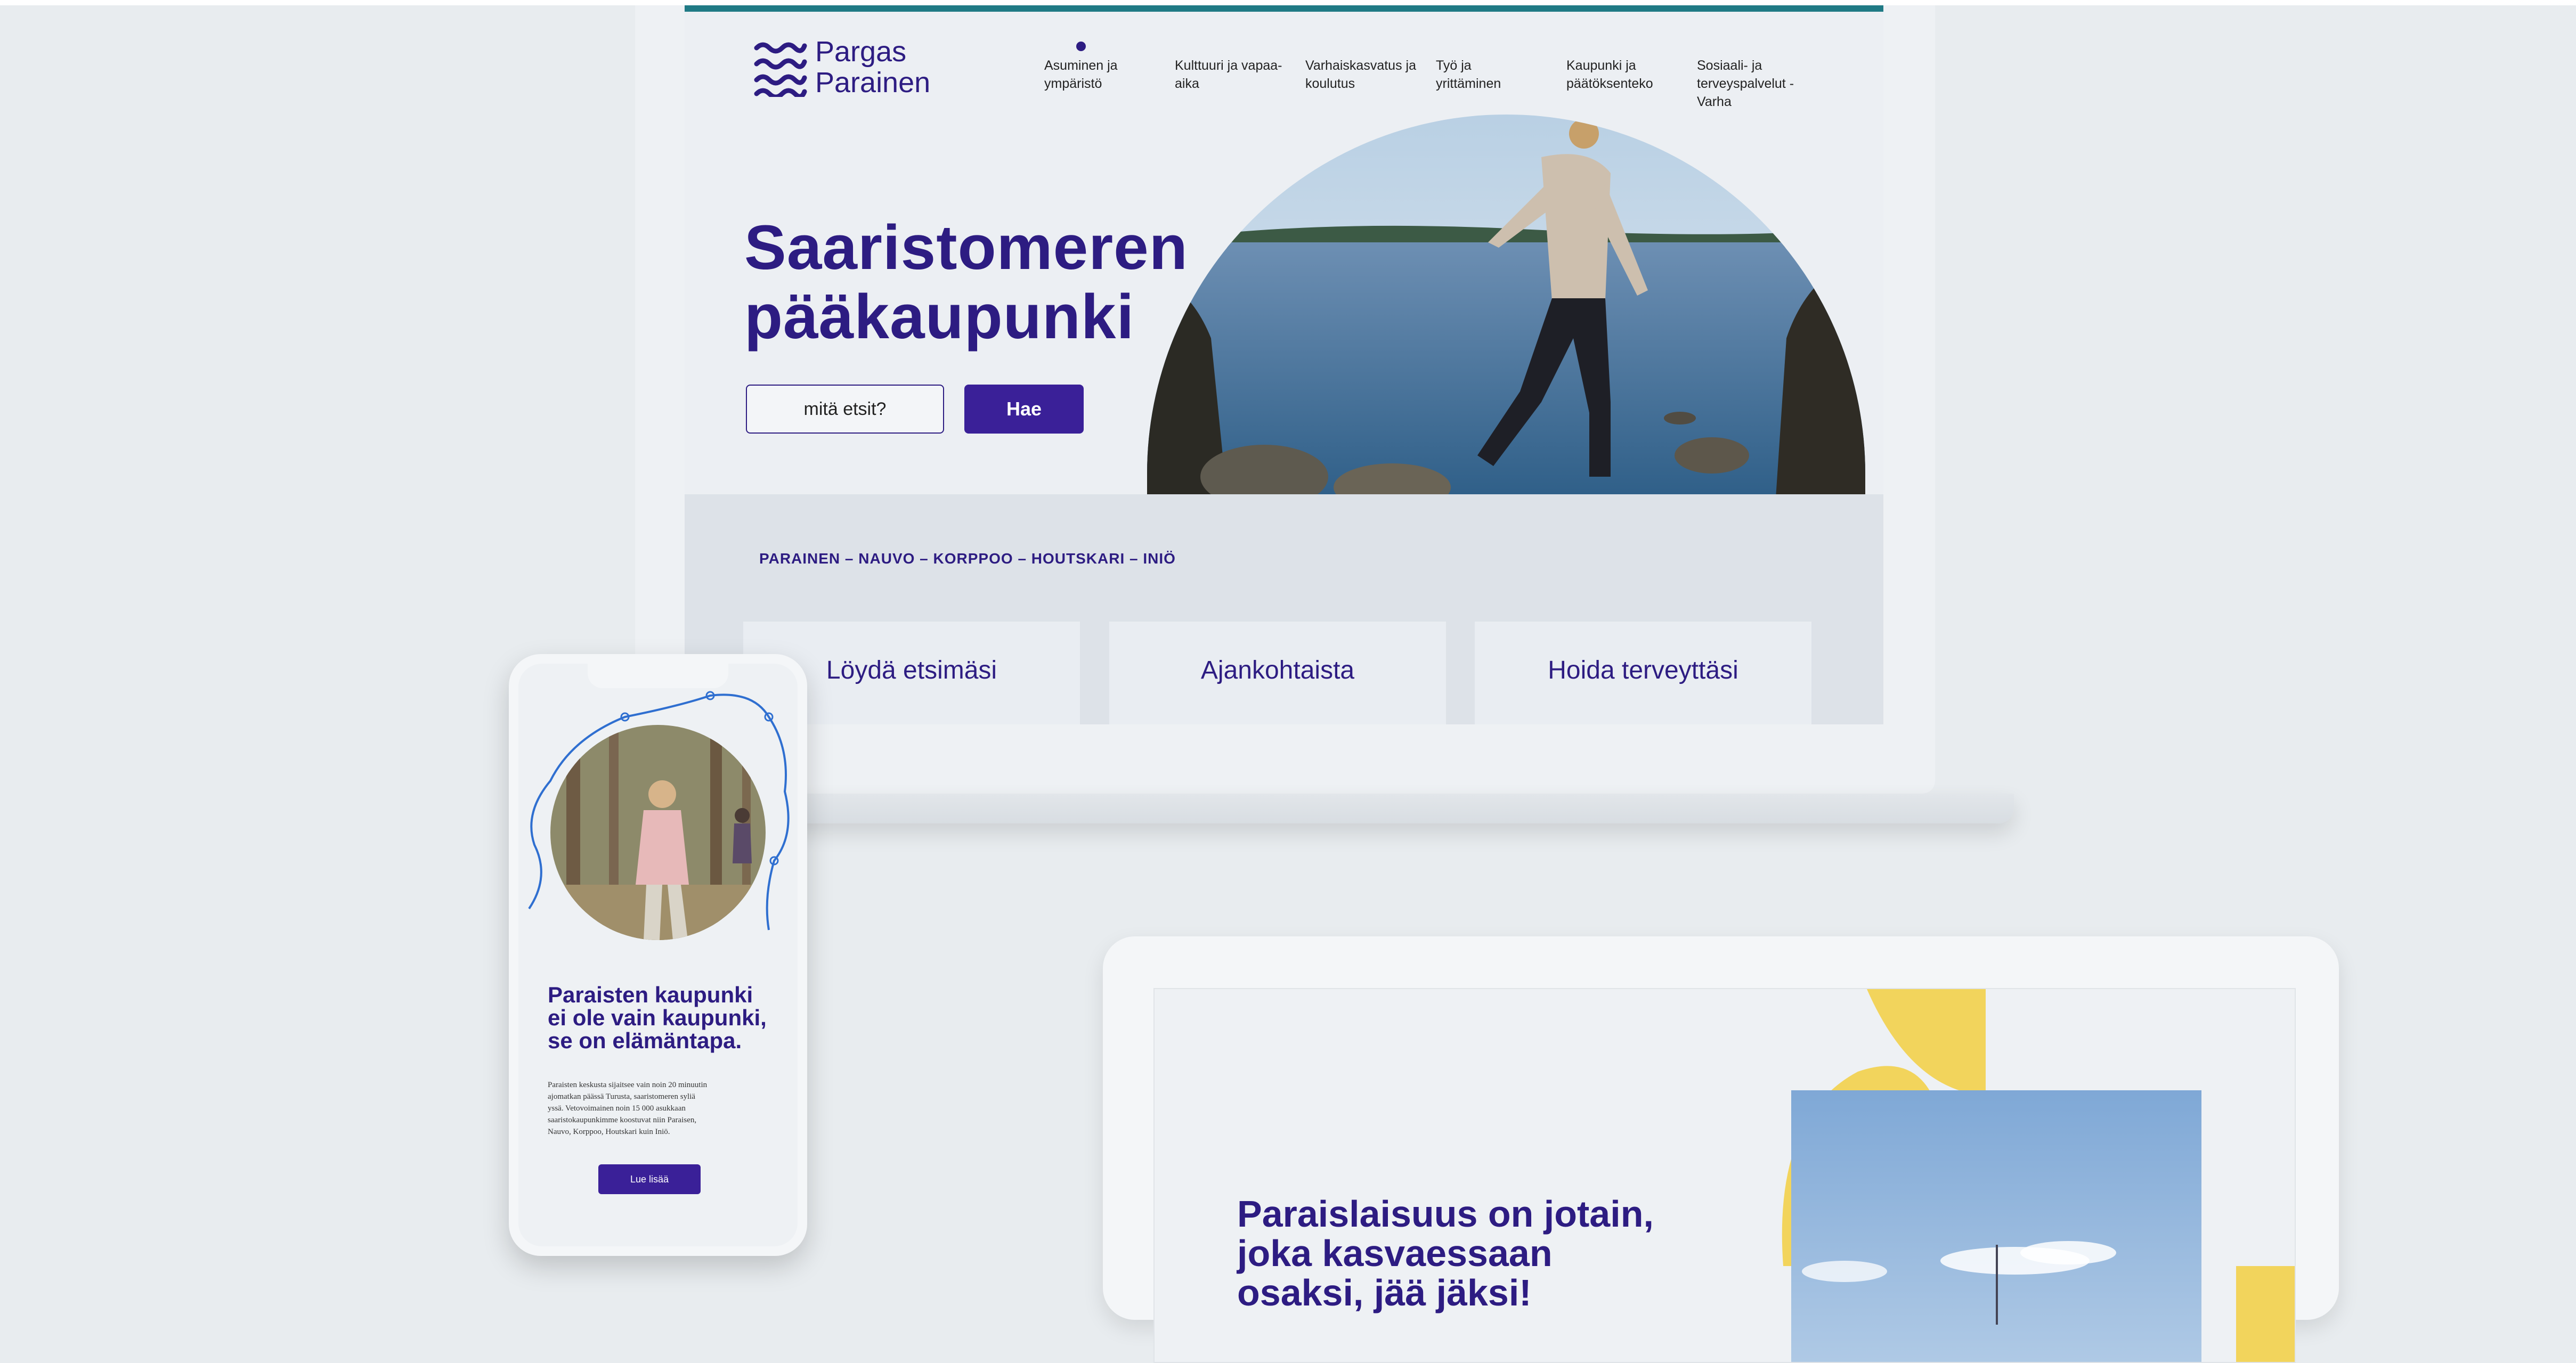  What do you see at coordinates (650, 1179) in the screenshot?
I see `read-more-button: Lue lisää` at bounding box center [650, 1179].